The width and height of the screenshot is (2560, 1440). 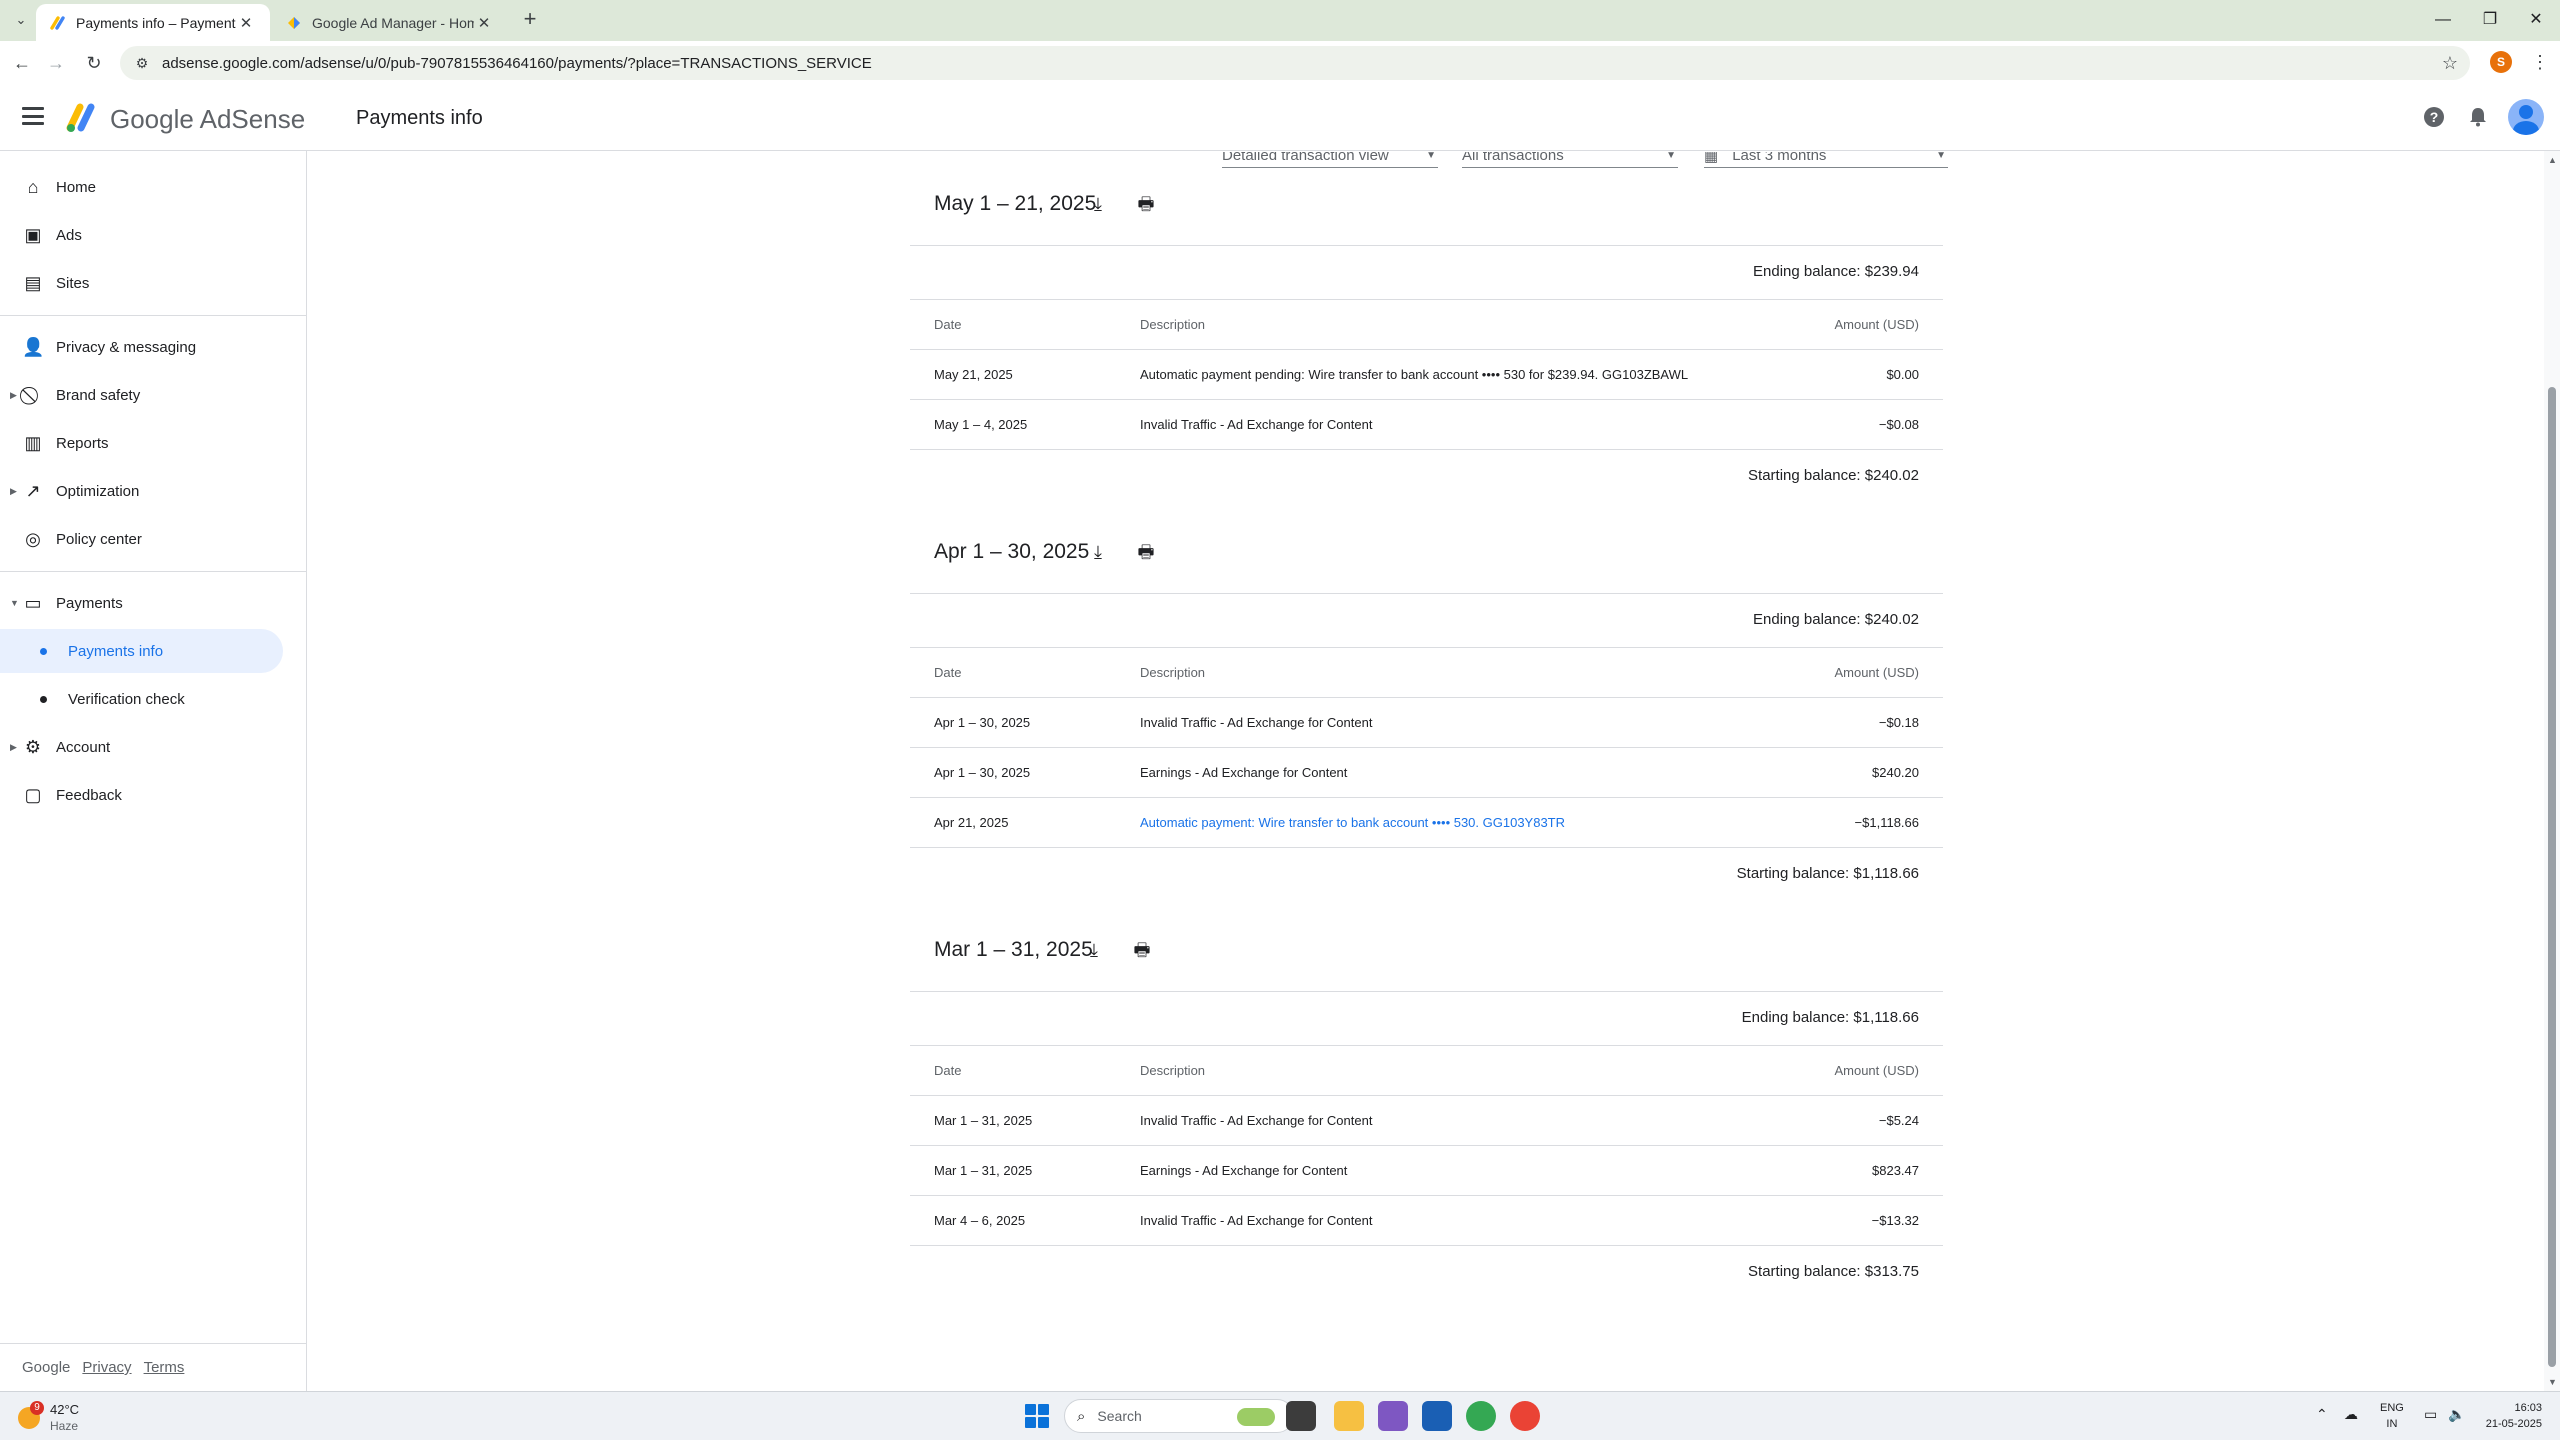 I want to click on table-header: Date Description Amount (USD), so click(x=1426, y=1071).